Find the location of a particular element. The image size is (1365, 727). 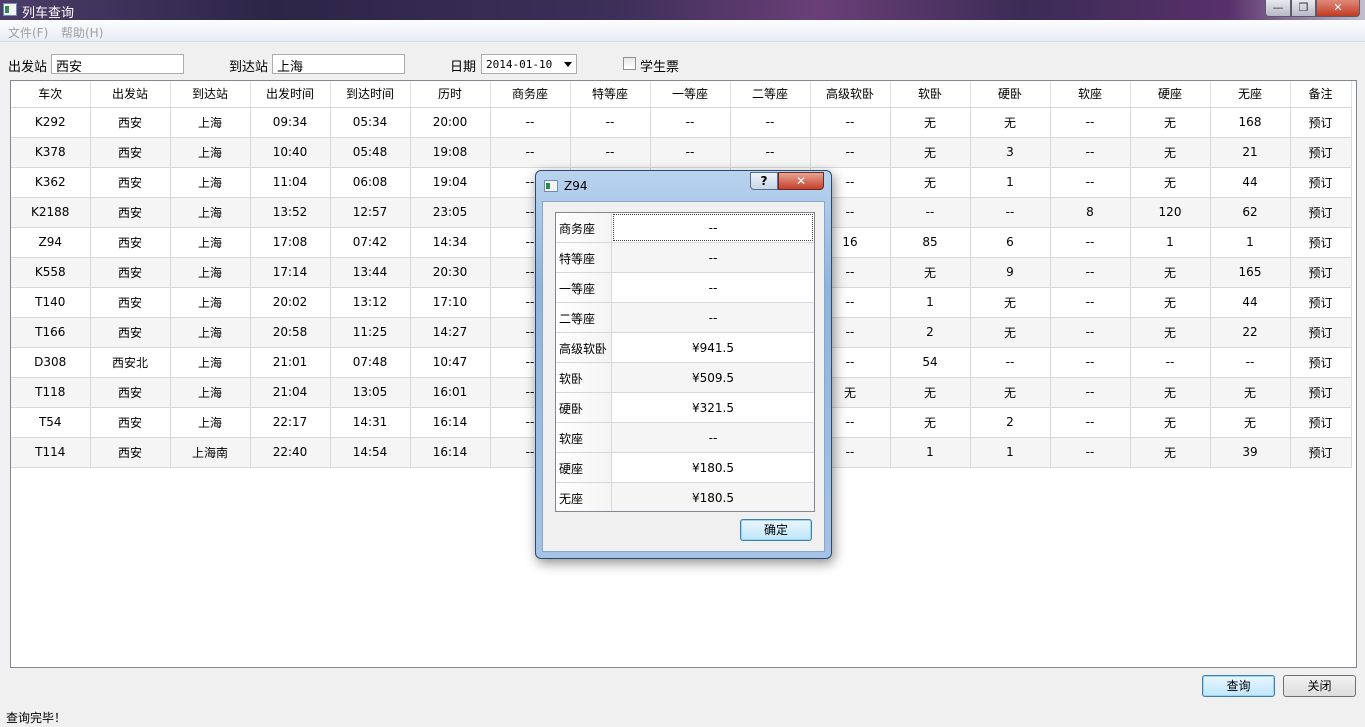

fare-price: ¥321.5 is located at coordinates (713, 407).